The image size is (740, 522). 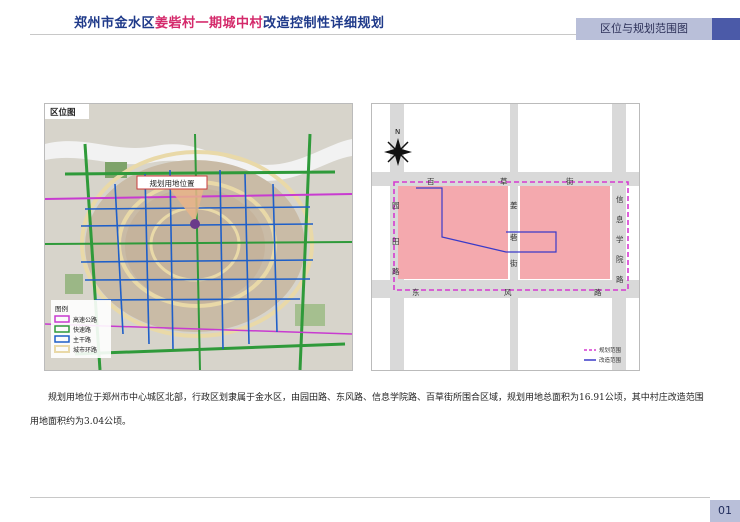 I want to click on site-marker-label: 规划用地位置, so click(x=172, y=183).